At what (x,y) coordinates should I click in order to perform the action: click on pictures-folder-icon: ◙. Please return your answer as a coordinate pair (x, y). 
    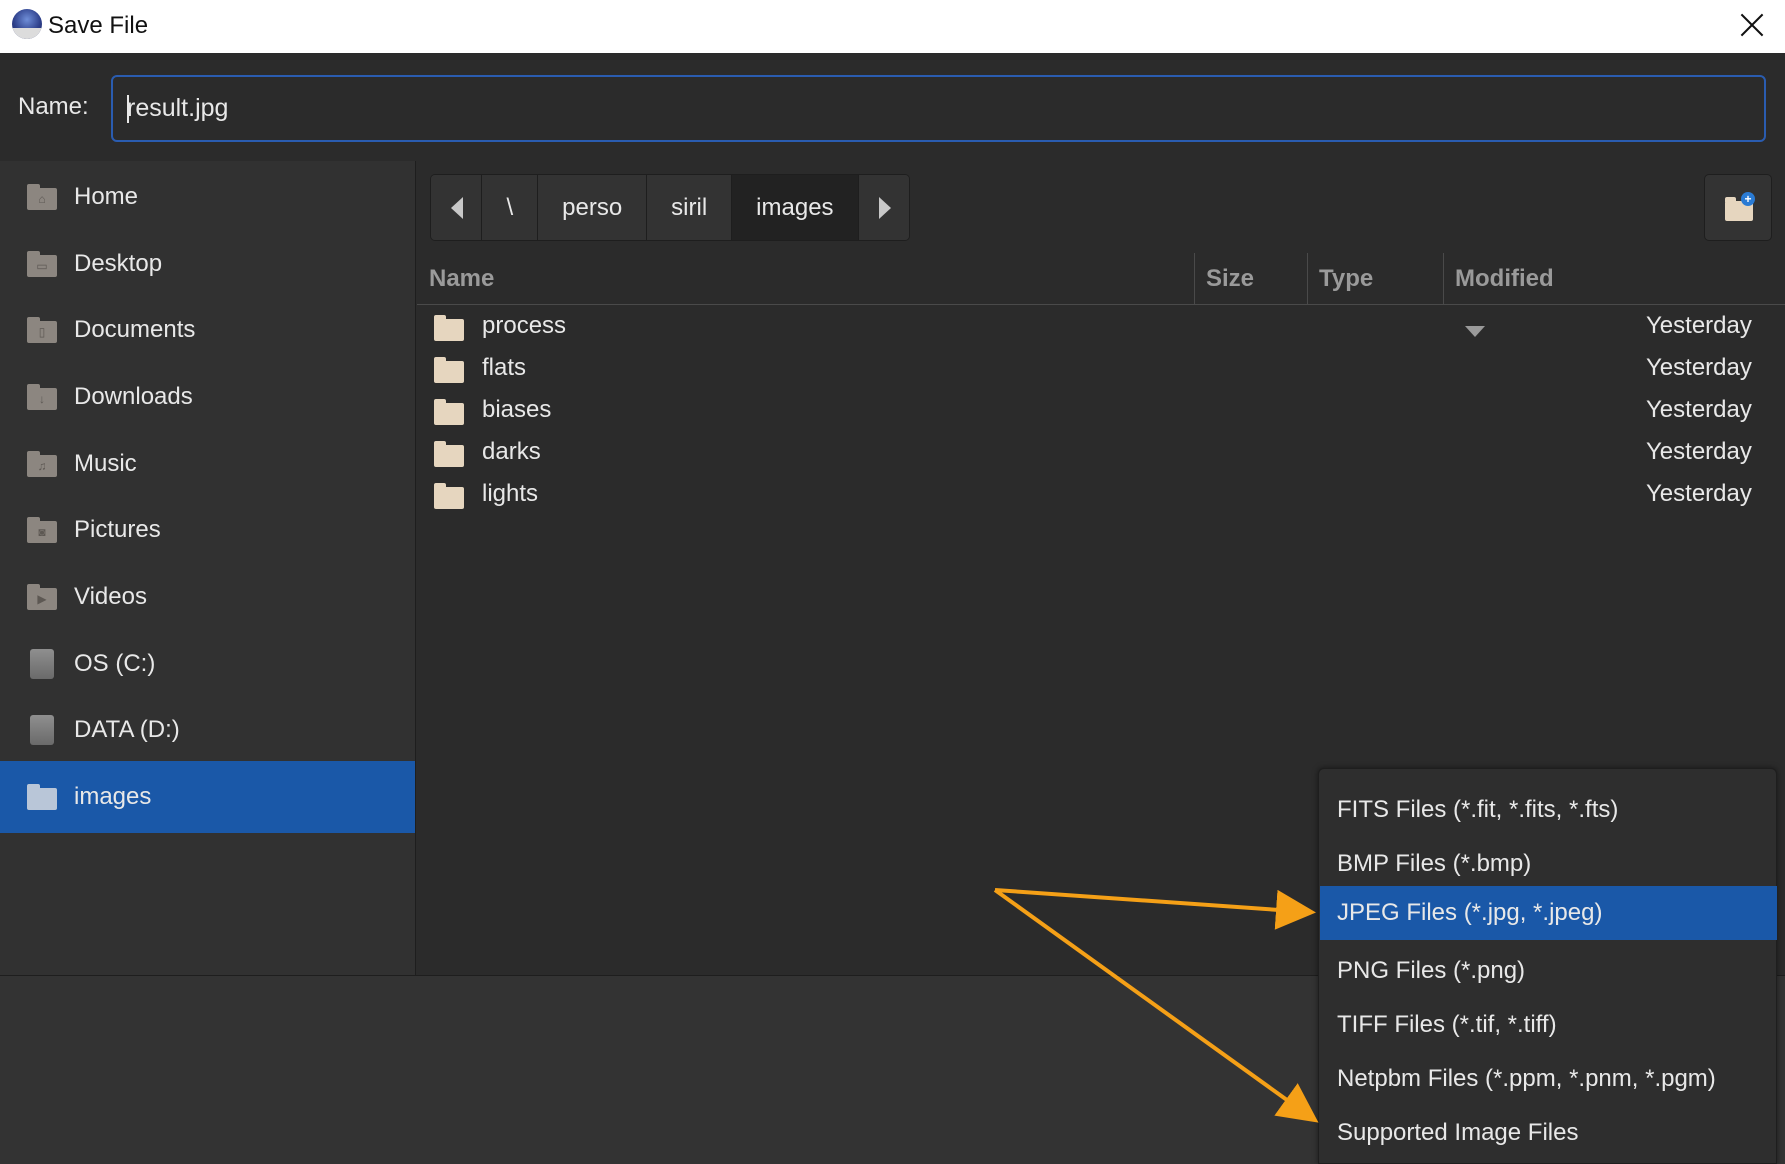
    Looking at the image, I should click on (42, 530).